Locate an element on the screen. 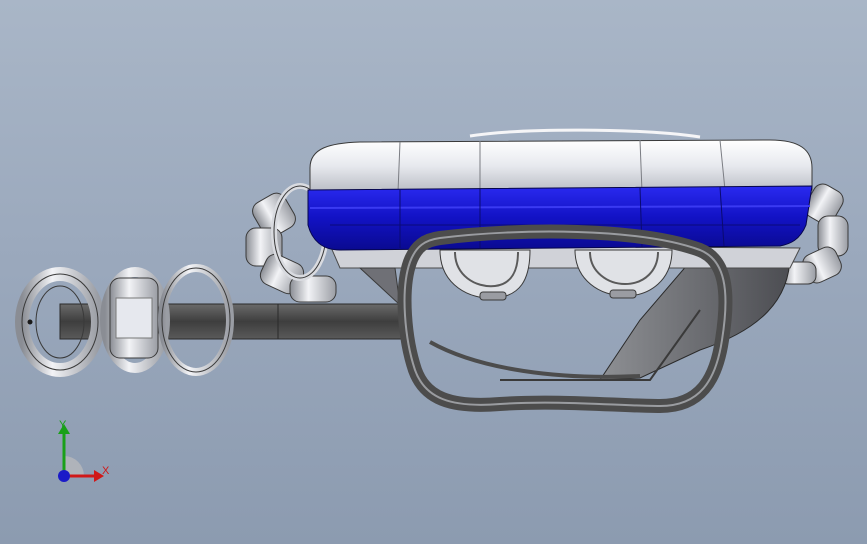  triad-graphic is located at coordinates (81, 453).